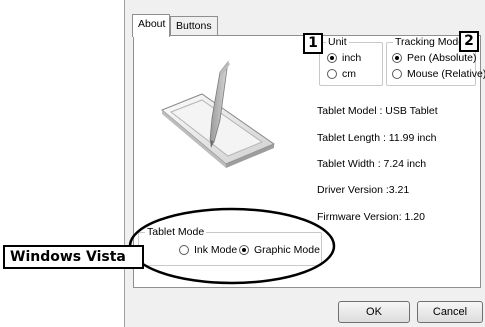 This screenshot has width=485, height=327. What do you see at coordinates (363, 190) in the screenshot?
I see `driver-version-text: Driver Version :3.21` at bounding box center [363, 190].